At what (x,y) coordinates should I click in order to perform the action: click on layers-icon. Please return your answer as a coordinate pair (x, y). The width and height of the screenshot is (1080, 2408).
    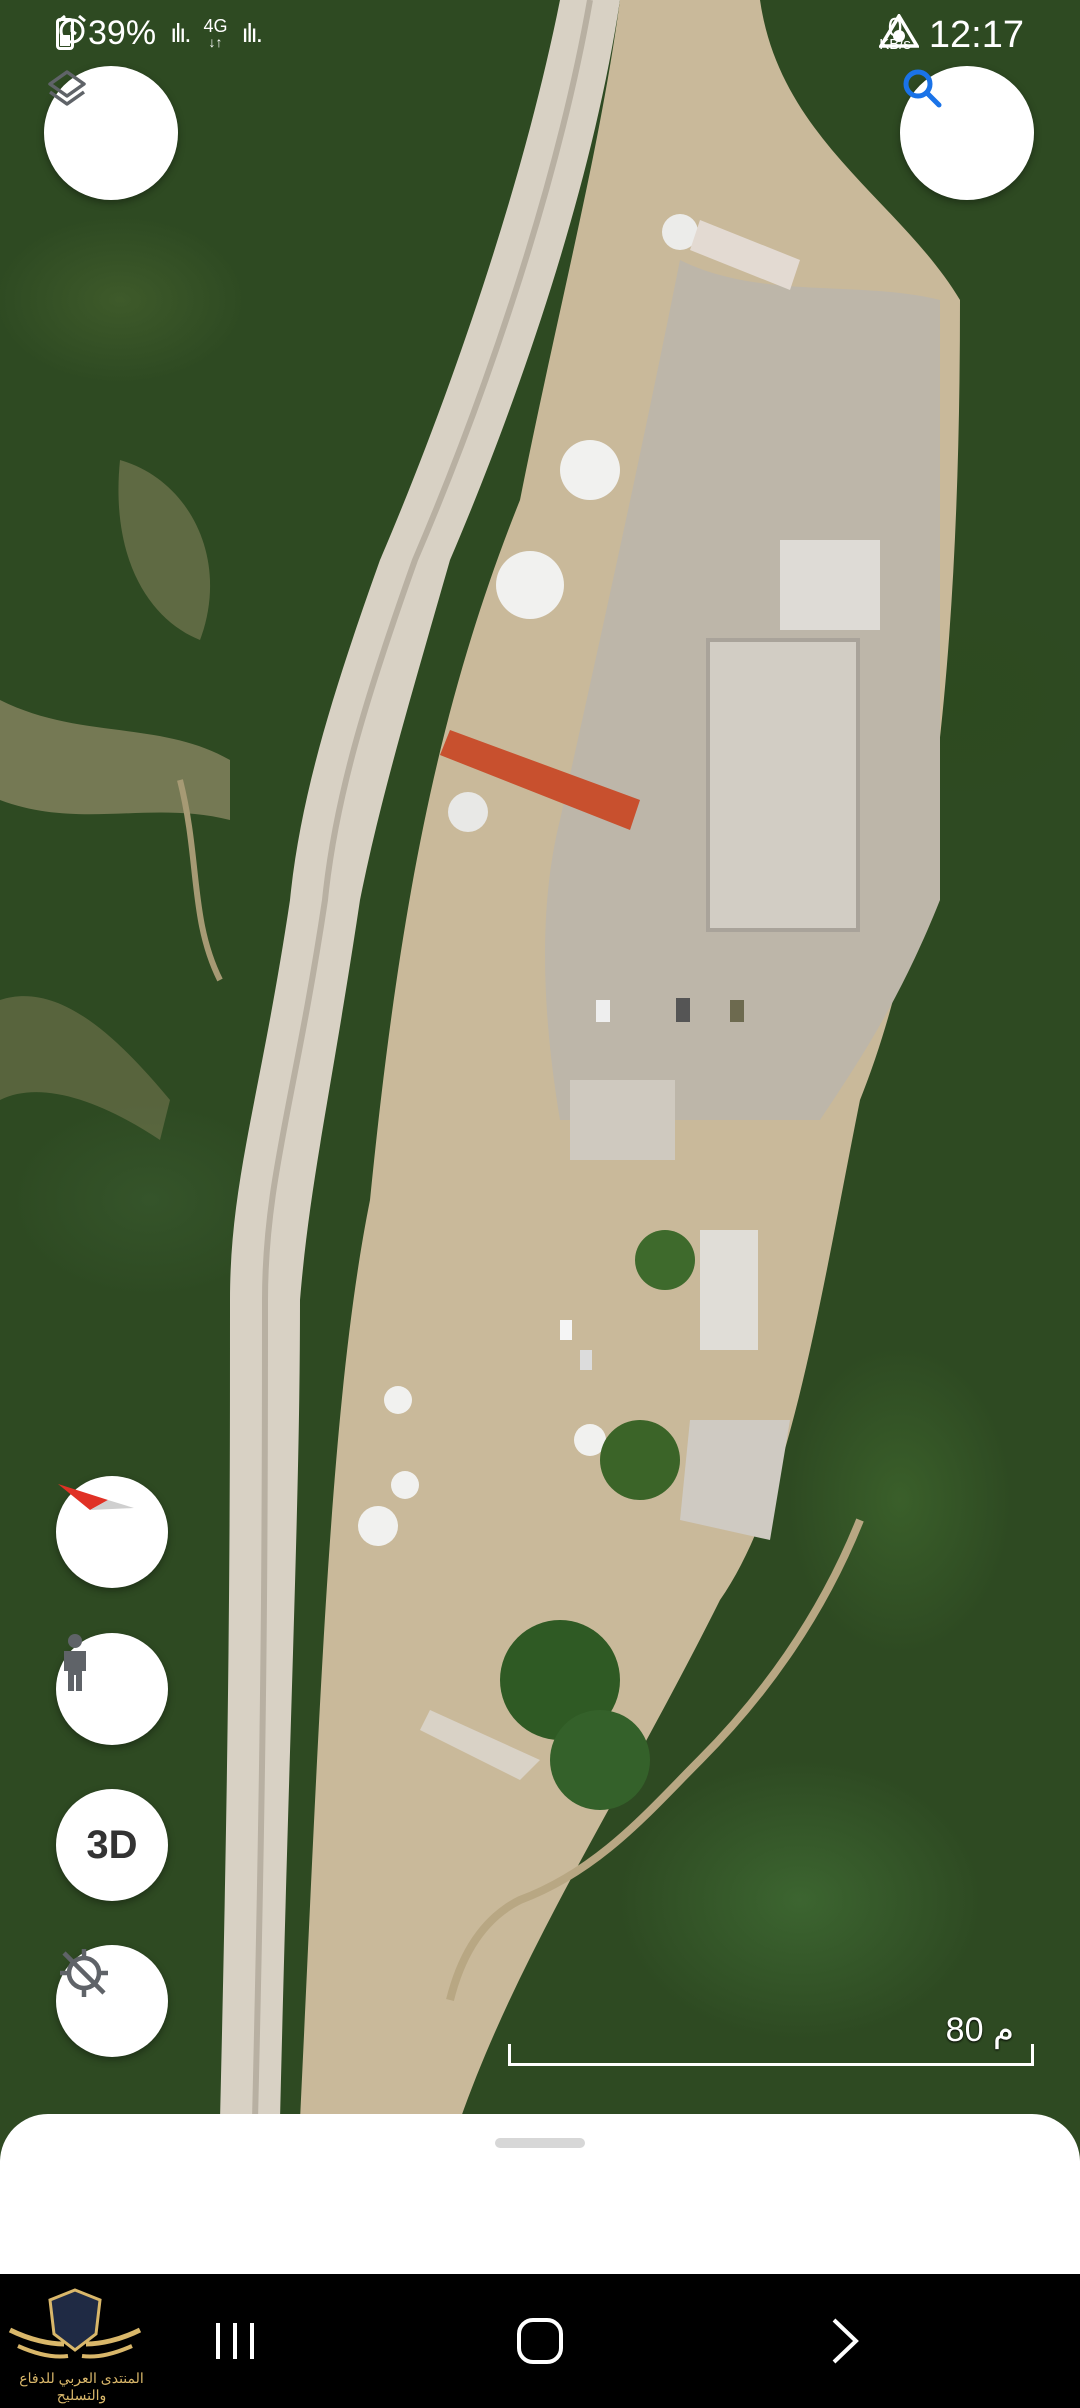
    Looking at the image, I should click on (67, 88).